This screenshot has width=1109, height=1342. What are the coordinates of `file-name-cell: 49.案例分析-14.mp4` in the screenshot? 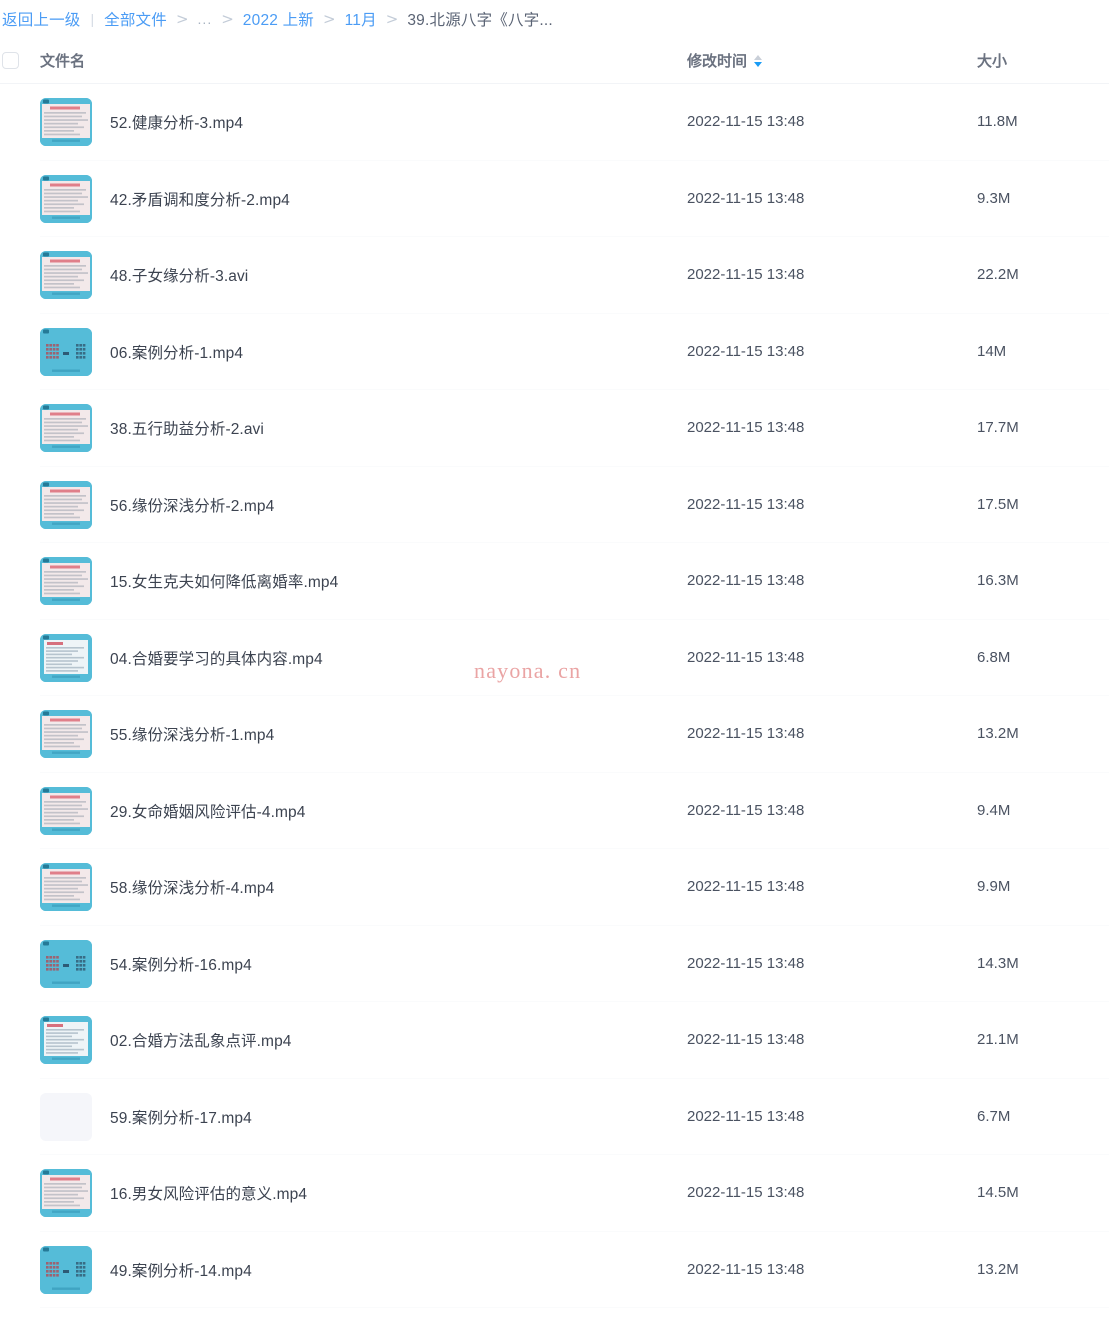 It's located at (349, 1269).